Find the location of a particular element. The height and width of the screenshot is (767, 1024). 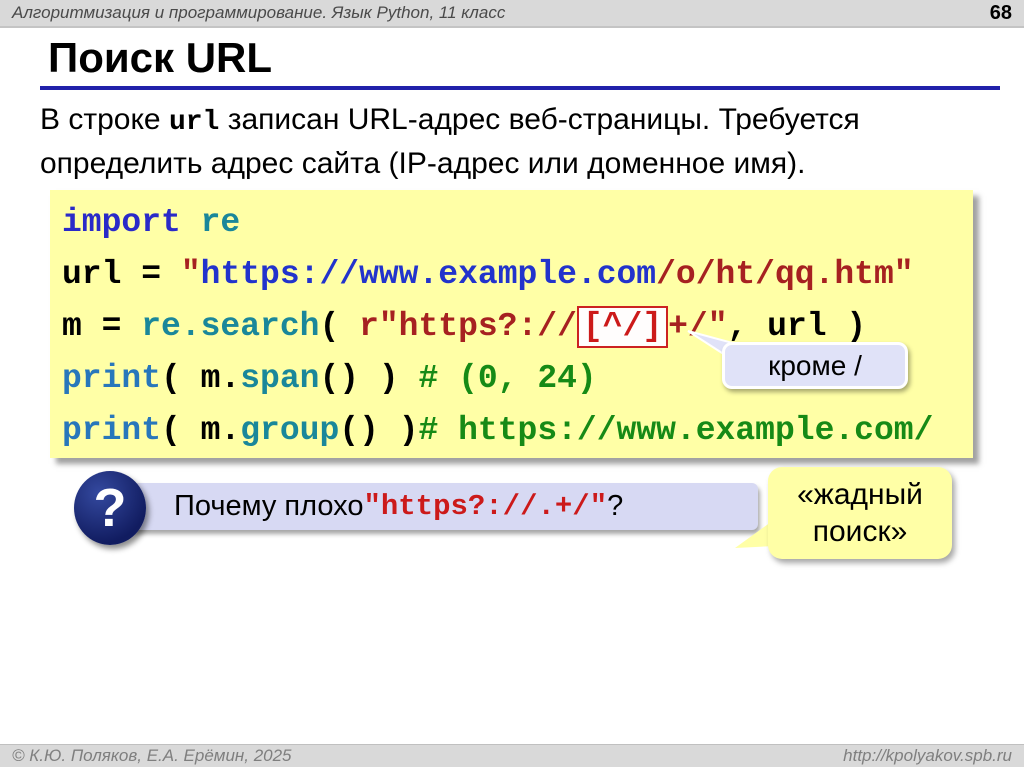

question-icon: ? is located at coordinates (110, 508).